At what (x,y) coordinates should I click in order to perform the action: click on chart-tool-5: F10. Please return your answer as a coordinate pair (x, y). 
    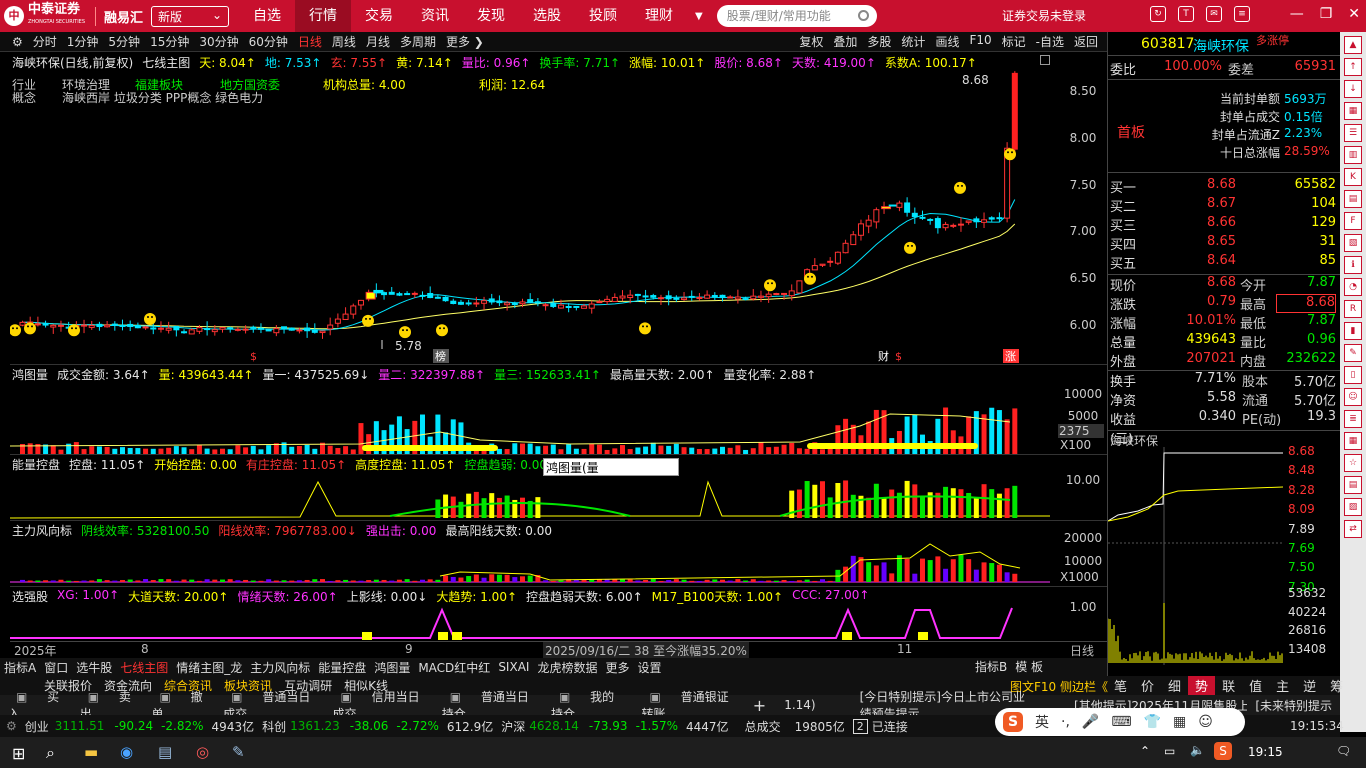
    Looking at the image, I should click on (980, 41).